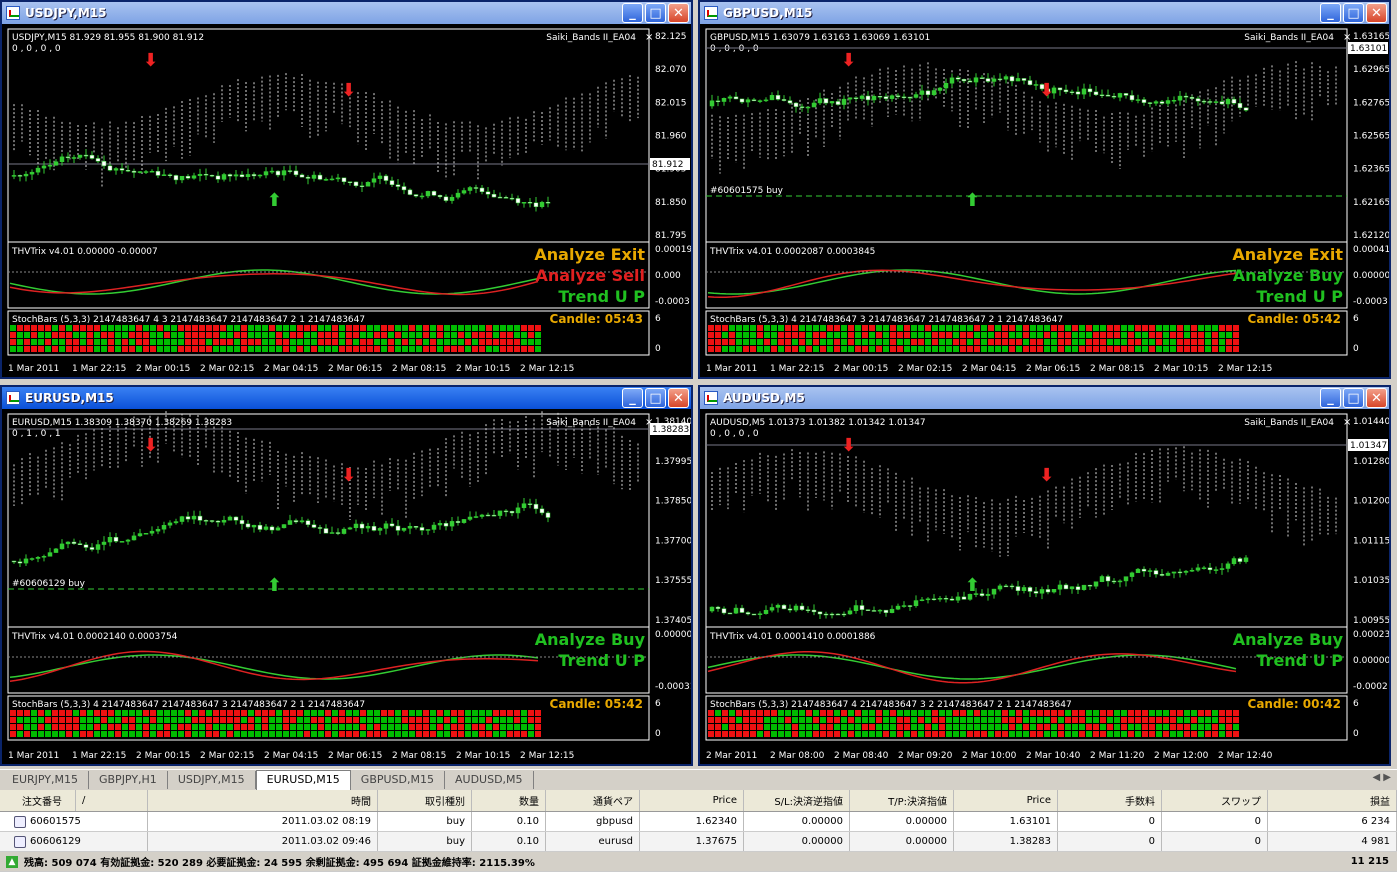  Describe the element at coordinates (398, 780) in the screenshot. I see `tab-gbpusd: GBPUSD,M15` at that location.